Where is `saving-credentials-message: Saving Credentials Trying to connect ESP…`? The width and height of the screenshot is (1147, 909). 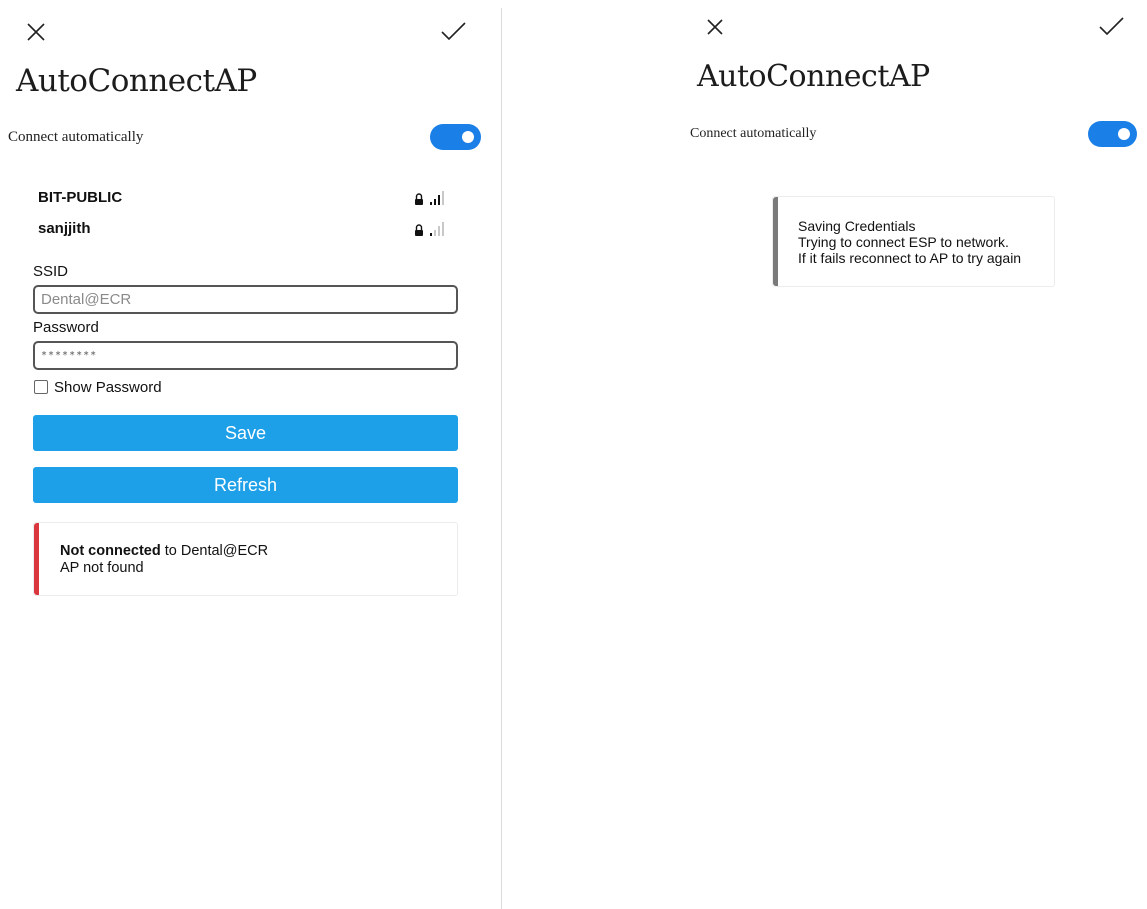 saving-credentials-message: Saving Credentials Trying to connect ESP… is located at coordinates (913, 241).